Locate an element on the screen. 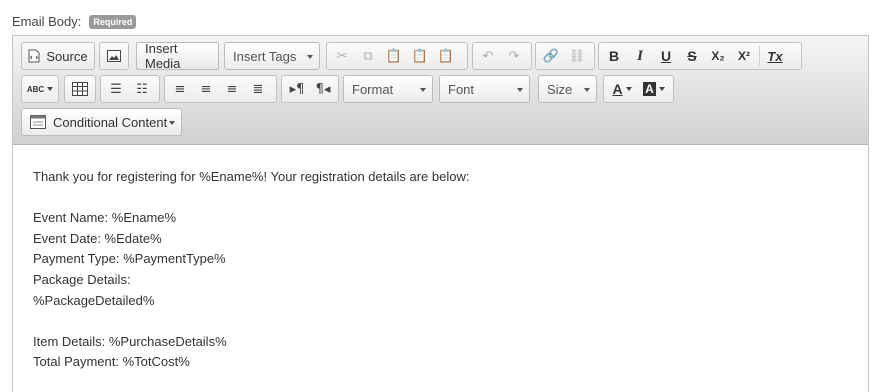  insert-tags-dropdown: Insert Tags is located at coordinates (272, 56).